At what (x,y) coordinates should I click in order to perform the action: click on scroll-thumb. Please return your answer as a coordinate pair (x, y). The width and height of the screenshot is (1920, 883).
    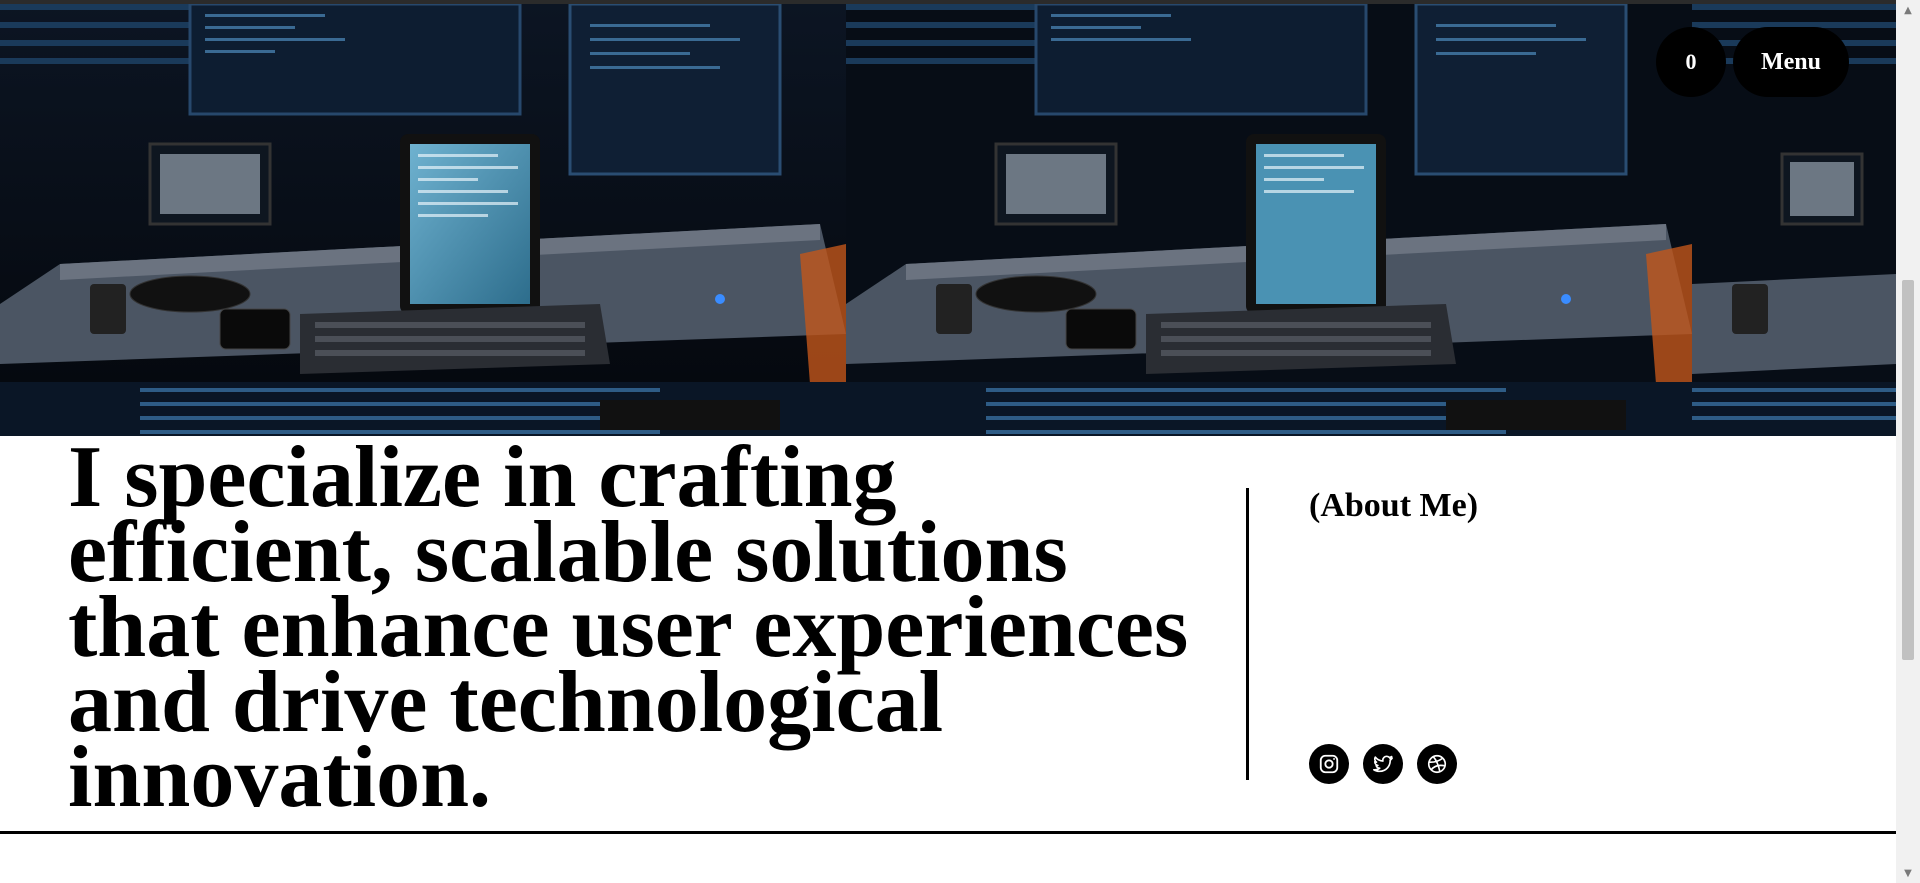
    Looking at the image, I should click on (1908, 470).